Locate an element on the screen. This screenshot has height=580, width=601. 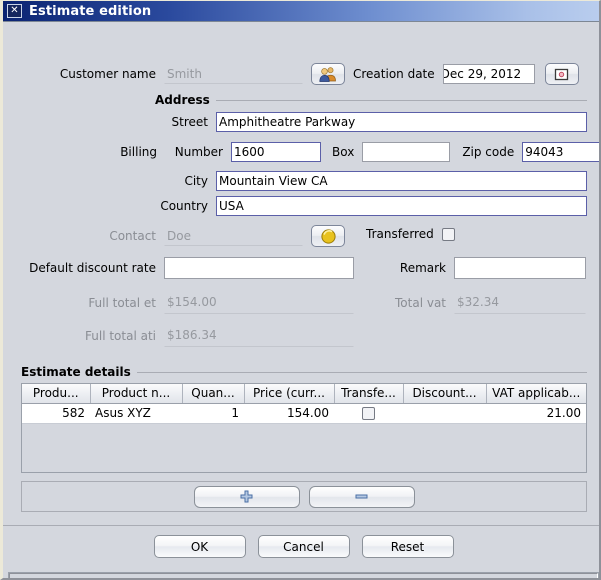
minus-icon is located at coordinates (361, 496).